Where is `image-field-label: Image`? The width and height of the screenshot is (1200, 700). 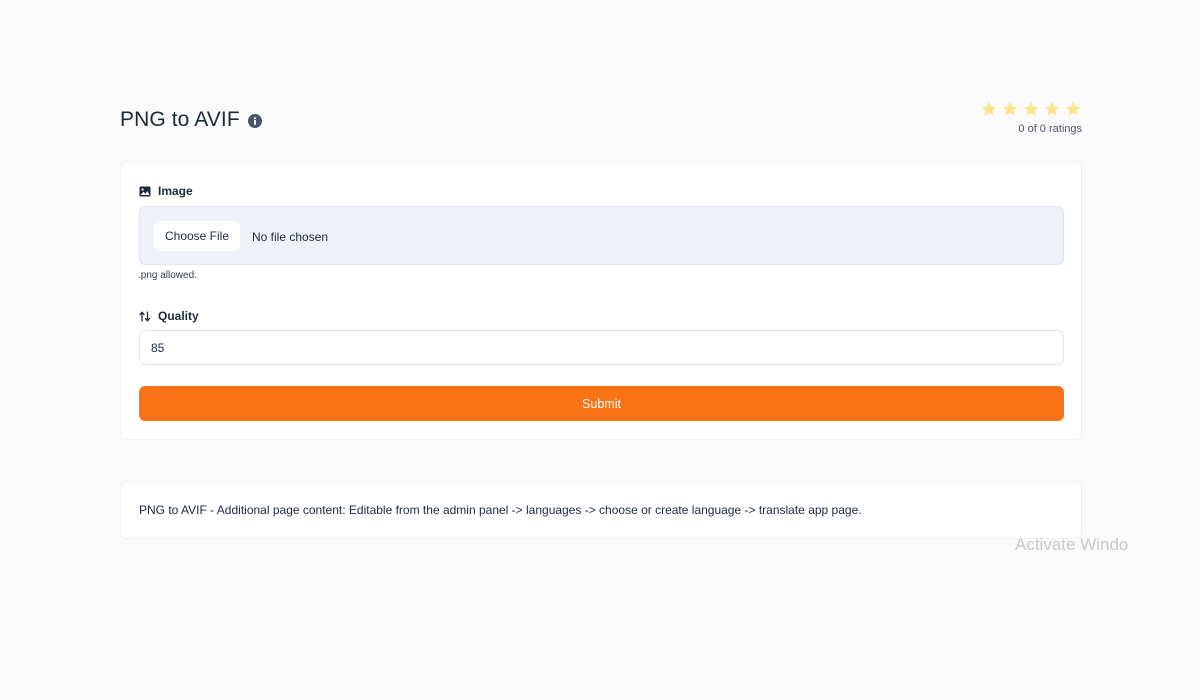
image-field-label: Image is located at coordinates (166, 191).